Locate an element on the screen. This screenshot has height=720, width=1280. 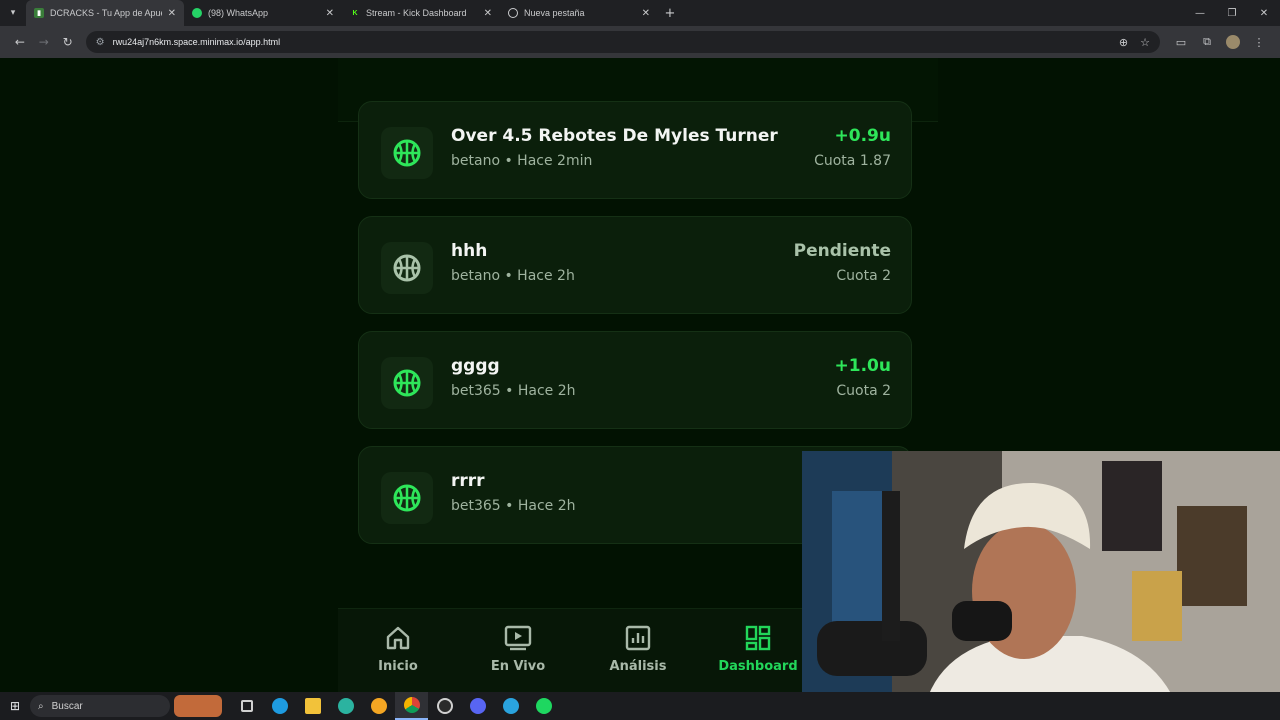
new-tab-button: + is located at coordinates (670, 13).